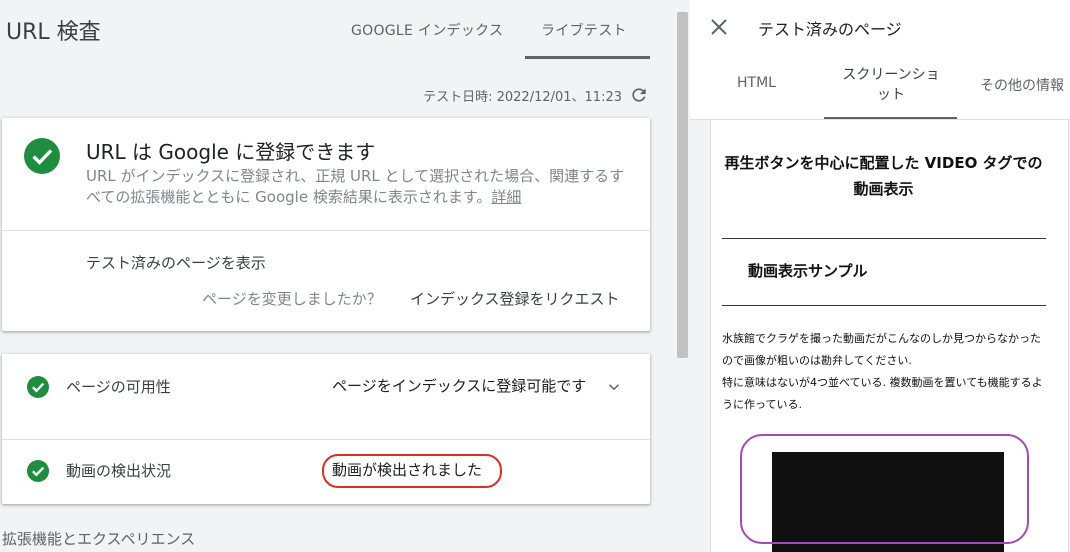 This screenshot has height=552, width=1070. I want to click on screenshot-paragraph: 特に意味はないが4つ並べている. 複数動画を置いても機能するように作っている., so click(882, 393).